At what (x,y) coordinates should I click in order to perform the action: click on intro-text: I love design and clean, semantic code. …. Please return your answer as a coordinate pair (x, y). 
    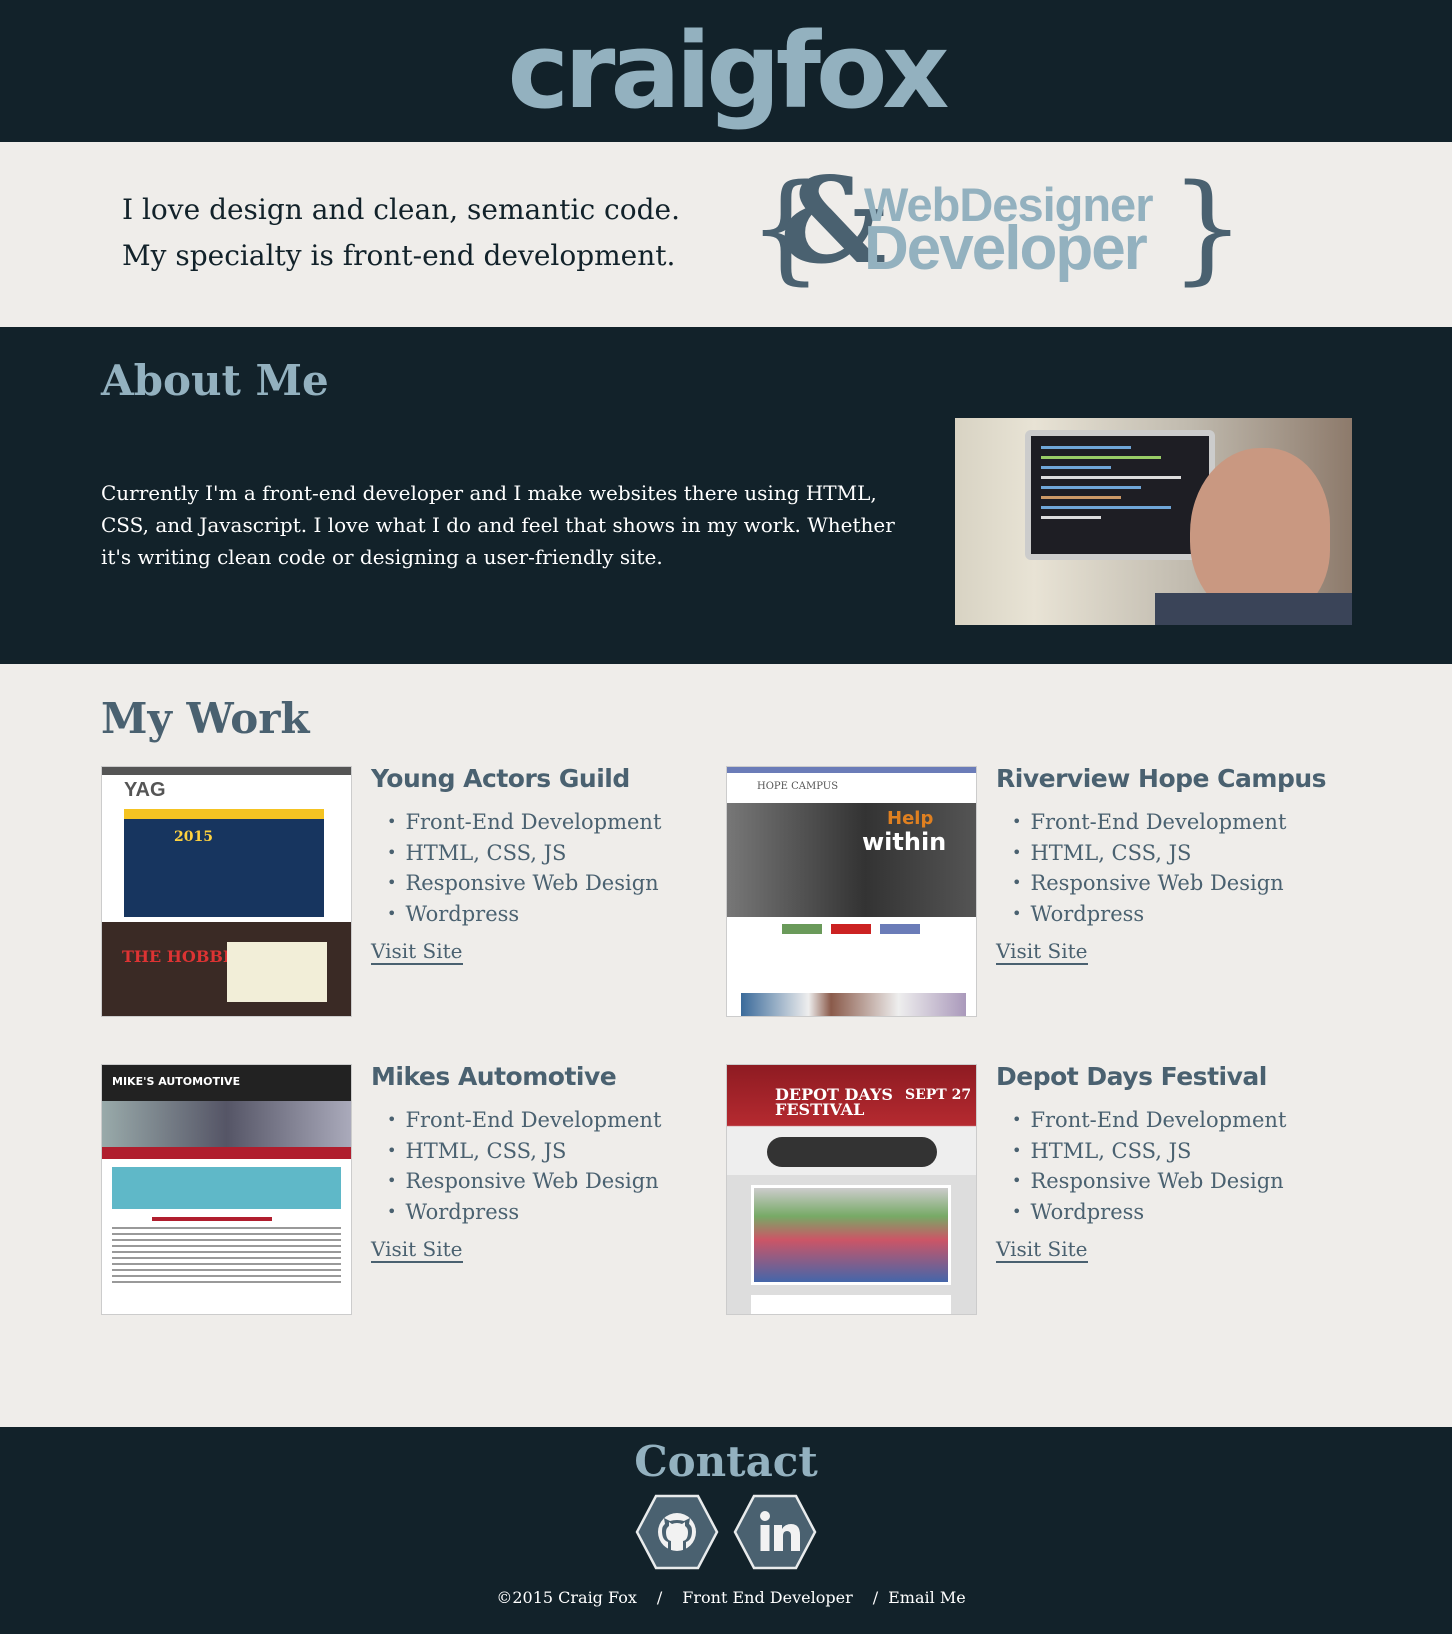
    Looking at the image, I should click on (401, 232).